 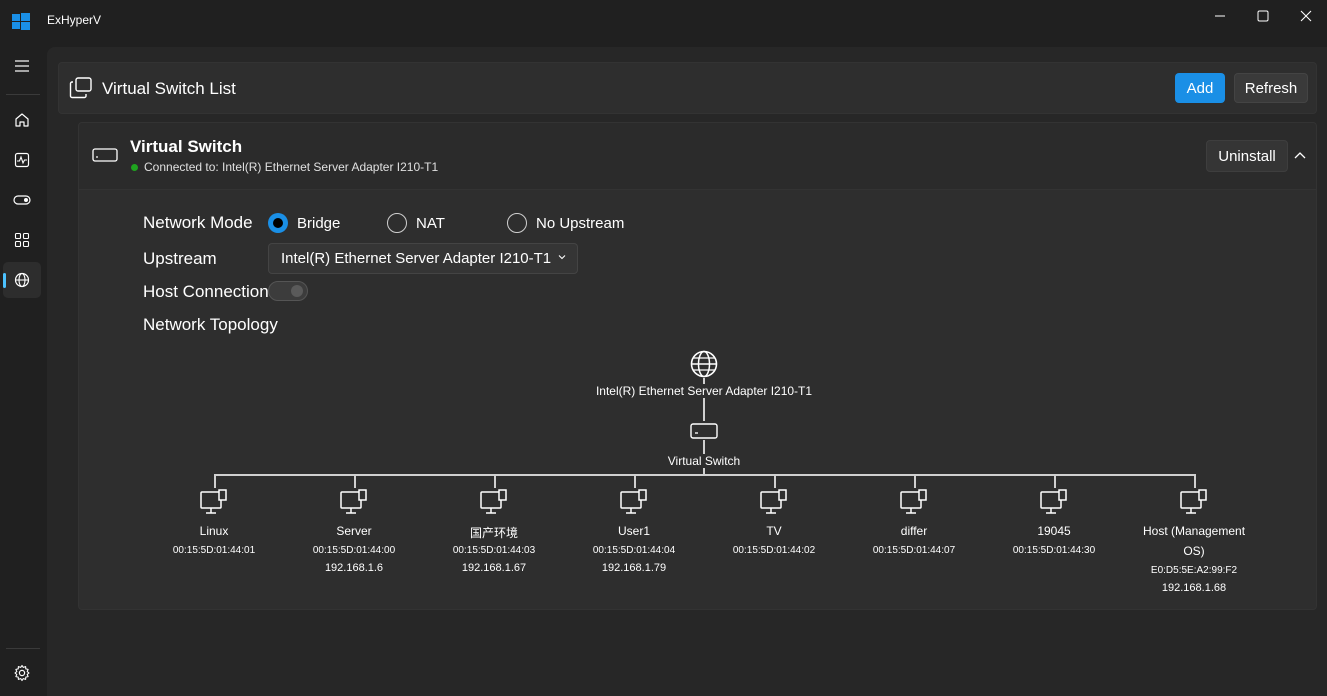 What do you see at coordinates (914, 550) in the screenshot?
I see `vm-mac: 00:15:5D:01:44:07` at bounding box center [914, 550].